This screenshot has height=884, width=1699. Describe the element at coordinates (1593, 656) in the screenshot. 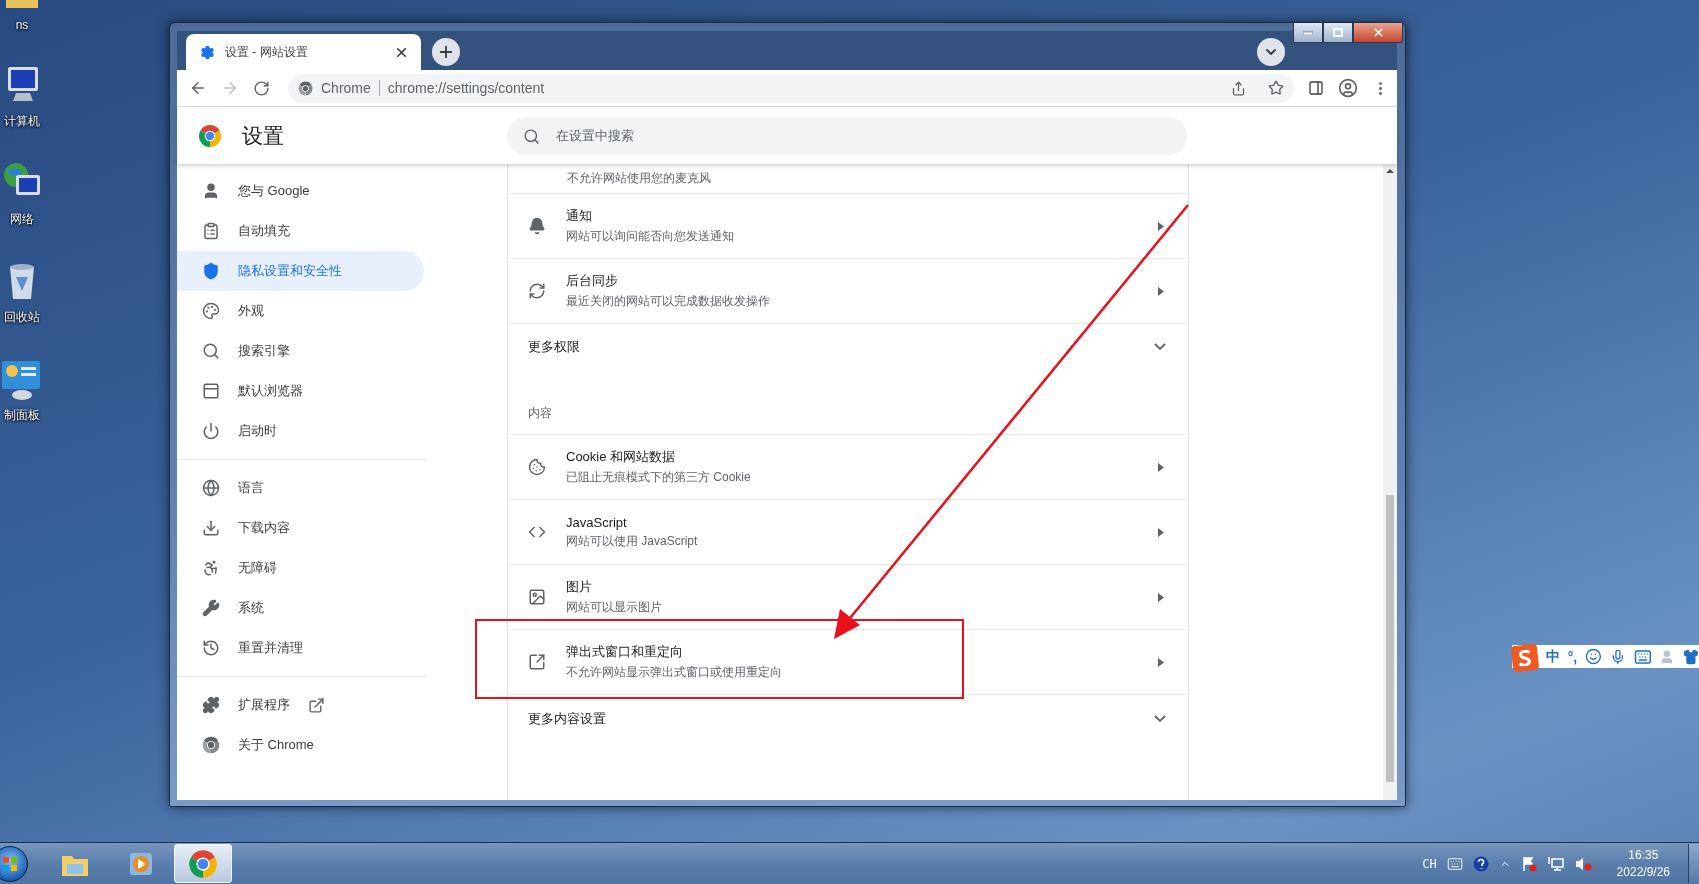

I see `smiley-icon` at that location.